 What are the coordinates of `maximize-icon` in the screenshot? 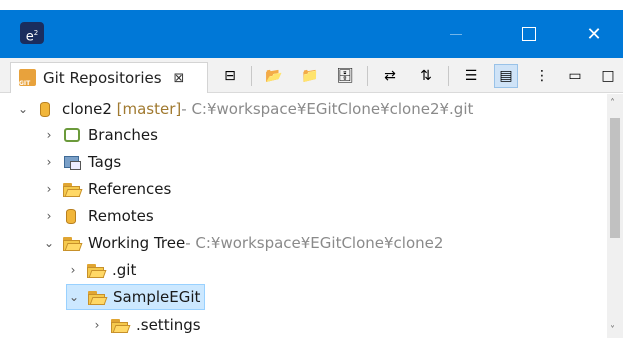 It's located at (529, 34).